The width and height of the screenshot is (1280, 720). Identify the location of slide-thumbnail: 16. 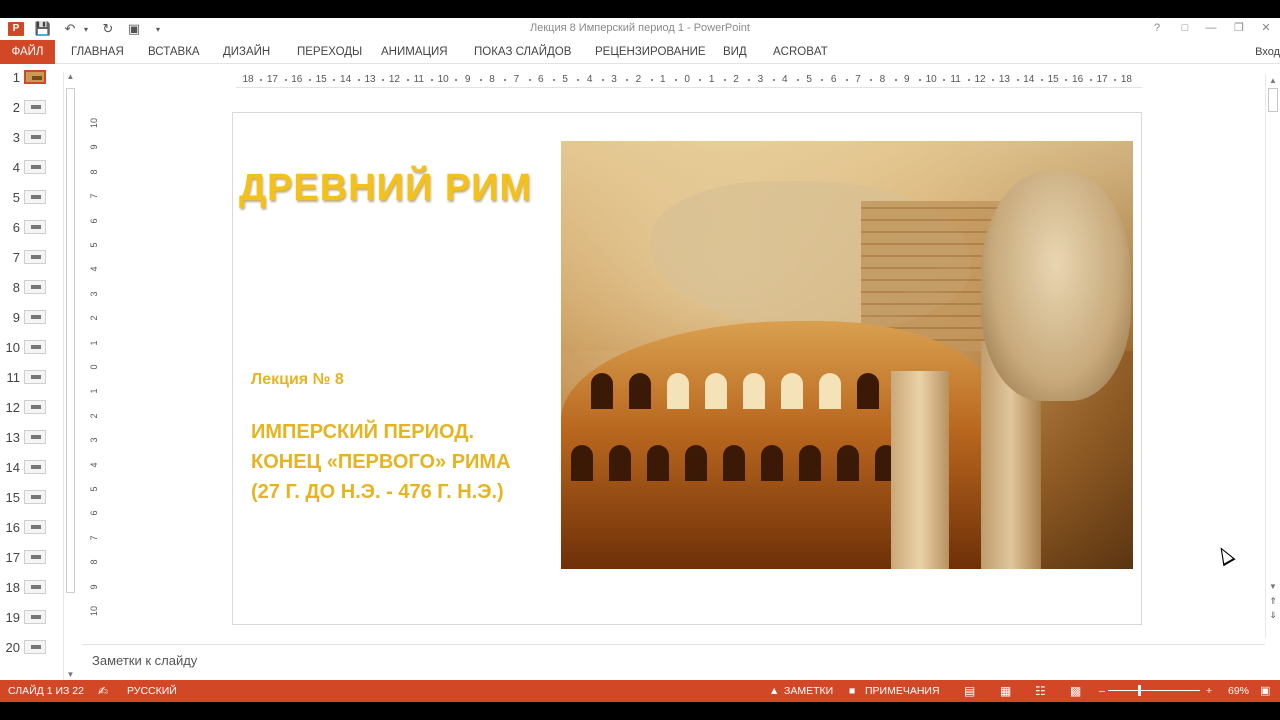
(31, 531).